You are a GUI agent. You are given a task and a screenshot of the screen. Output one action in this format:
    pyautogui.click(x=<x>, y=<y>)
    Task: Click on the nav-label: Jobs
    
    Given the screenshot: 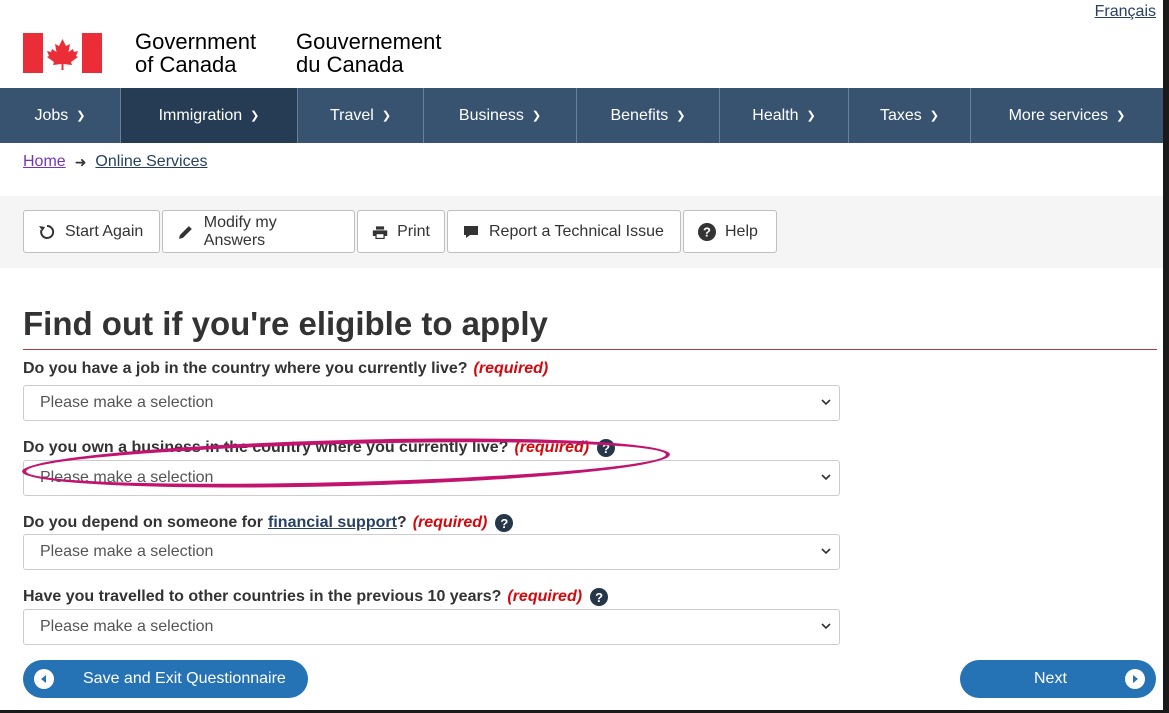 What is the action you would take?
    pyautogui.click(x=51, y=115)
    